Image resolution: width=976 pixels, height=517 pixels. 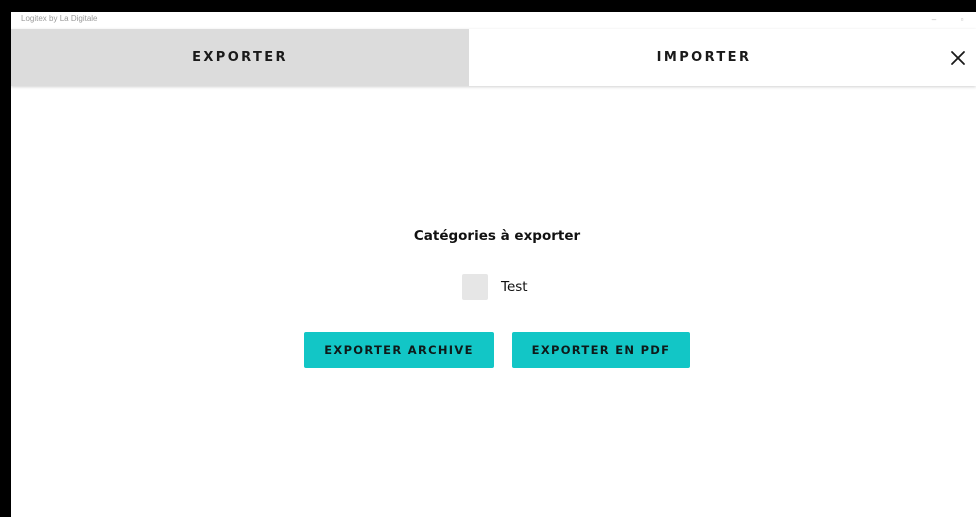 I want to click on category-item-test: Test, so click(x=495, y=287).